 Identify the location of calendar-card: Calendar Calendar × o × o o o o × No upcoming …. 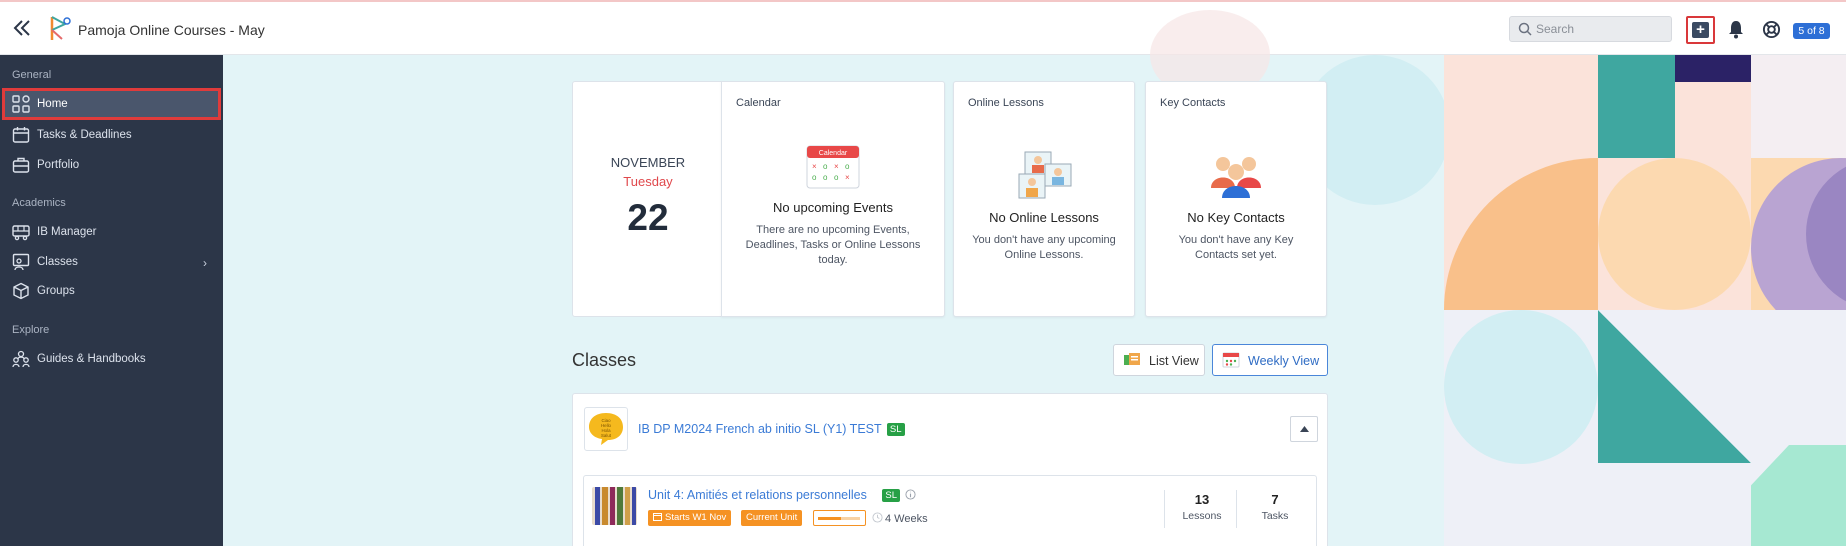
(833, 199).